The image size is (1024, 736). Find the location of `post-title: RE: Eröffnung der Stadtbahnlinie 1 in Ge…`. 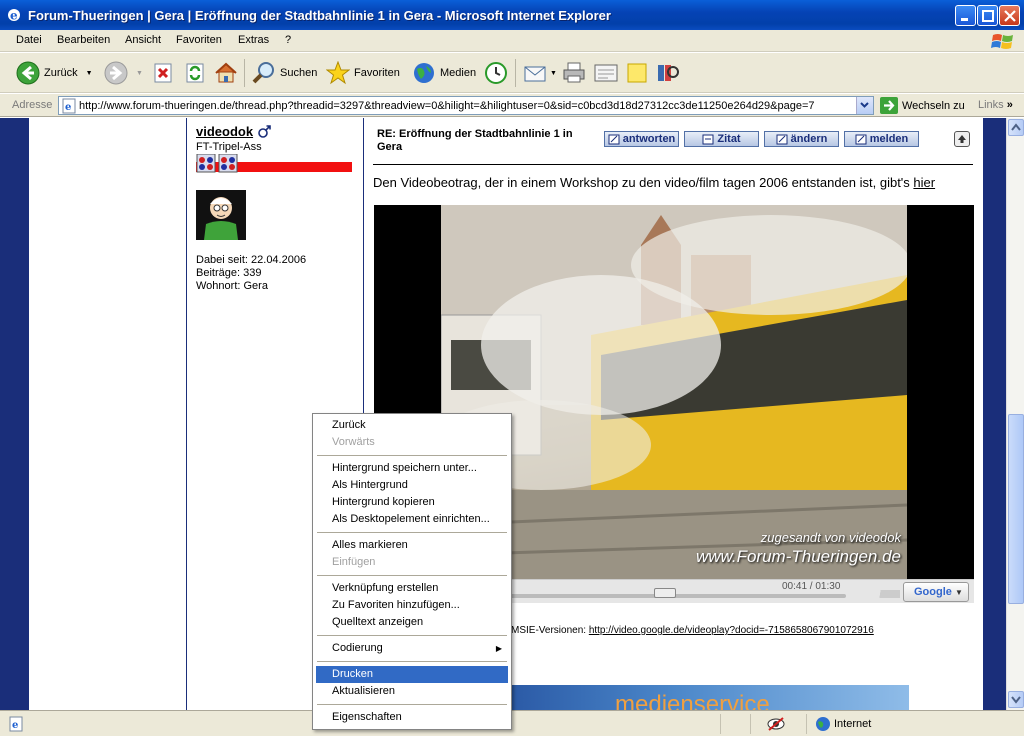

post-title: RE: Eröffnung der Stadtbahnlinie 1 in Ge… is located at coordinates (475, 140).